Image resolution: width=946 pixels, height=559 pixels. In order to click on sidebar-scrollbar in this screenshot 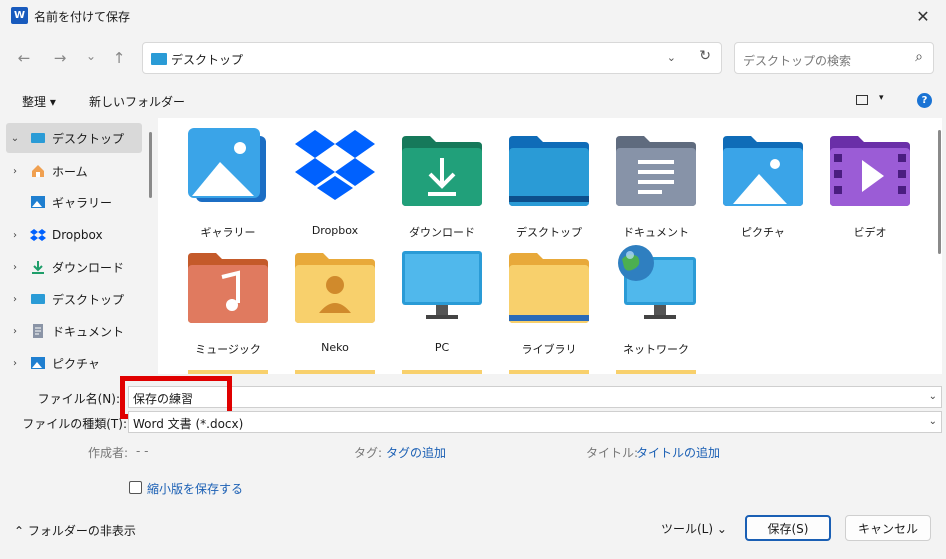, I will do `click(150, 165)`.